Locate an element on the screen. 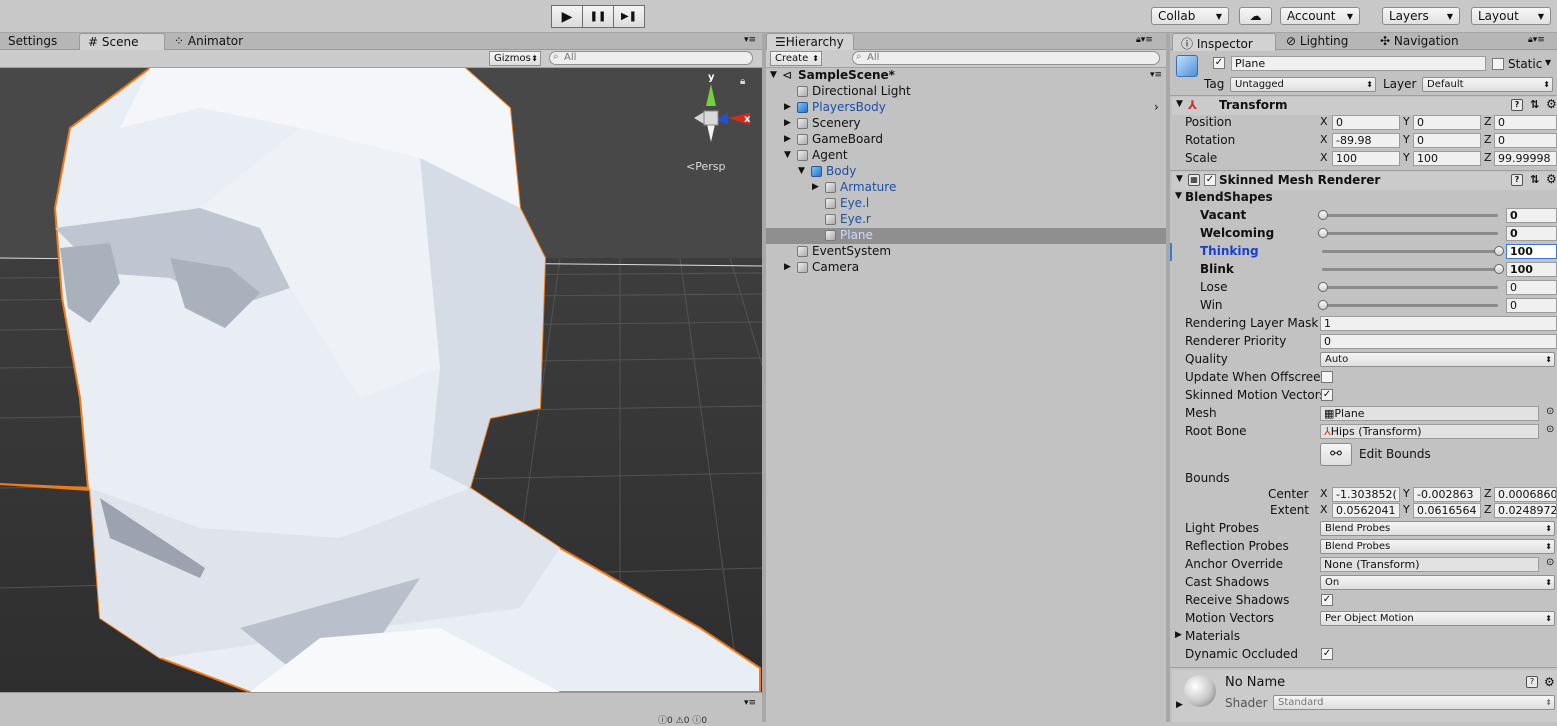 This screenshot has height=726, width=1557. center-z-field: 0.0006860 is located at coordinates (1525, 494).